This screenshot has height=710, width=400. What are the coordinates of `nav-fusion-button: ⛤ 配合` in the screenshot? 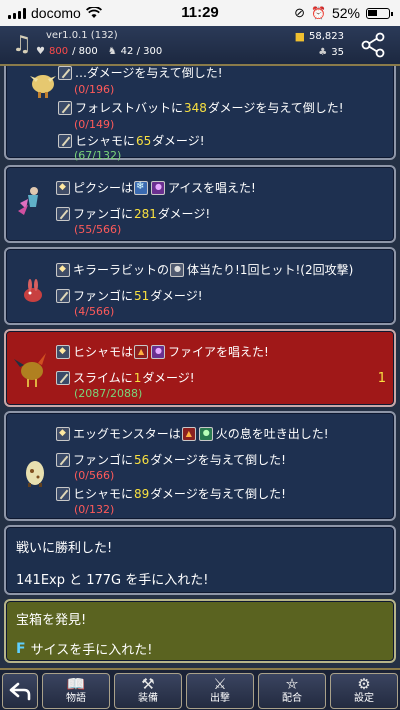 It's located at (292, 691).